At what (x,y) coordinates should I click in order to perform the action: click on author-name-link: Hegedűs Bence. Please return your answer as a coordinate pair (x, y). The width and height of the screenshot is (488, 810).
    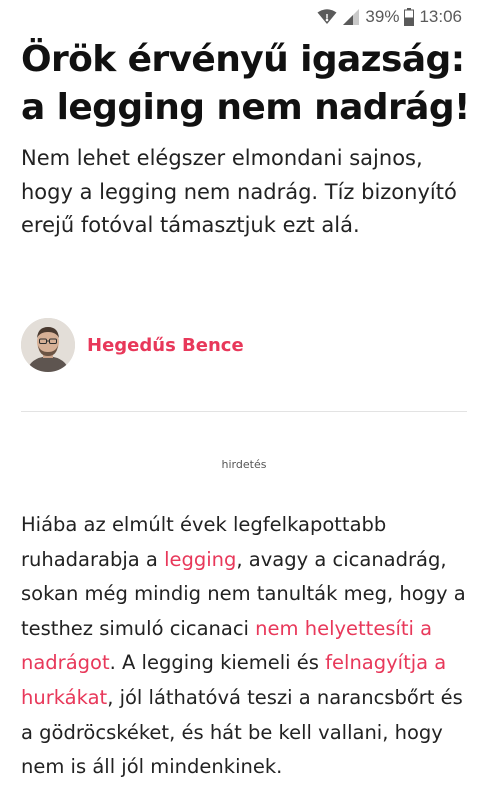
    Looking at the image, I should click on (165, 345).